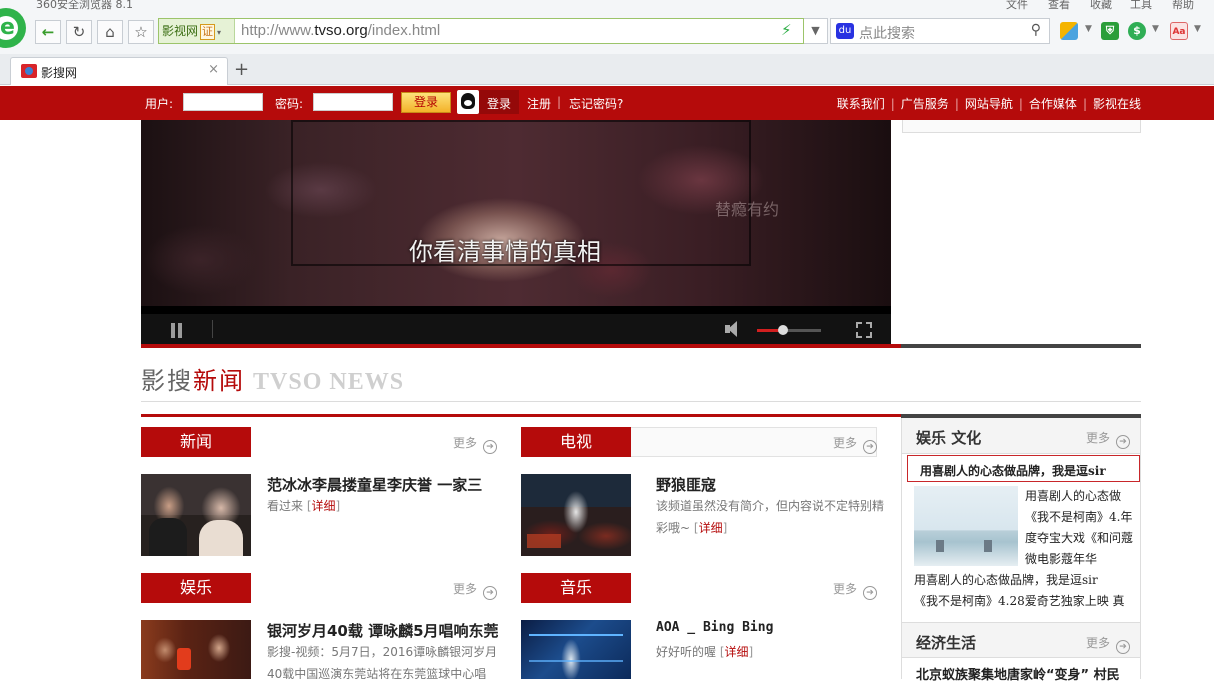 The height and width of the screenshot is (683, 1214). I want to click on pause-icon, so click(177, 330).